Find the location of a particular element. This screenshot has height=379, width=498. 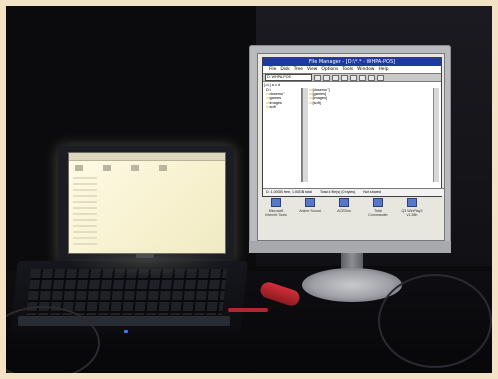

drive-select: D: WHPA-POS is located at coordinates (288, 77).